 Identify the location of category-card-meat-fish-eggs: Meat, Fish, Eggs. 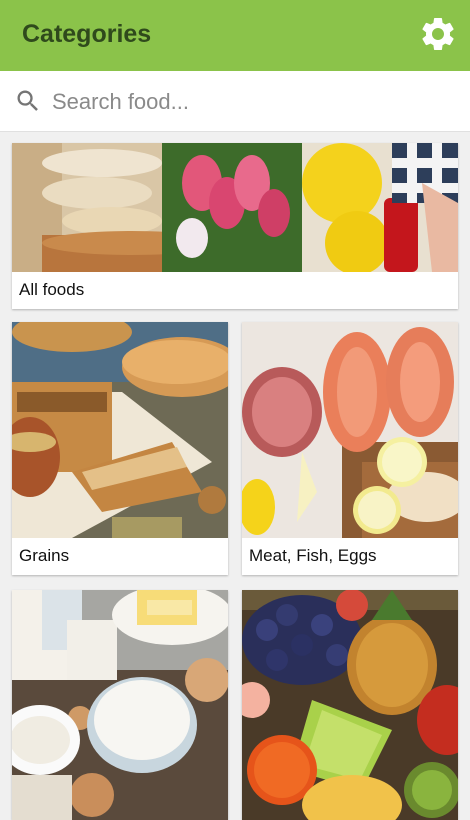
(350, 448).